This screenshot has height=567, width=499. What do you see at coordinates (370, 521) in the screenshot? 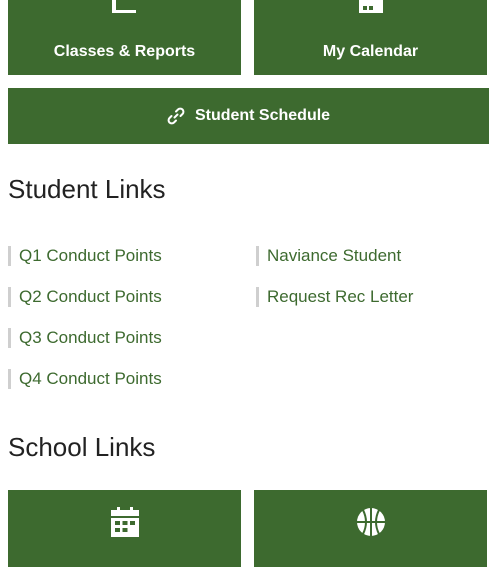
I see `basketball-icon` at bounding box center [370, 521].